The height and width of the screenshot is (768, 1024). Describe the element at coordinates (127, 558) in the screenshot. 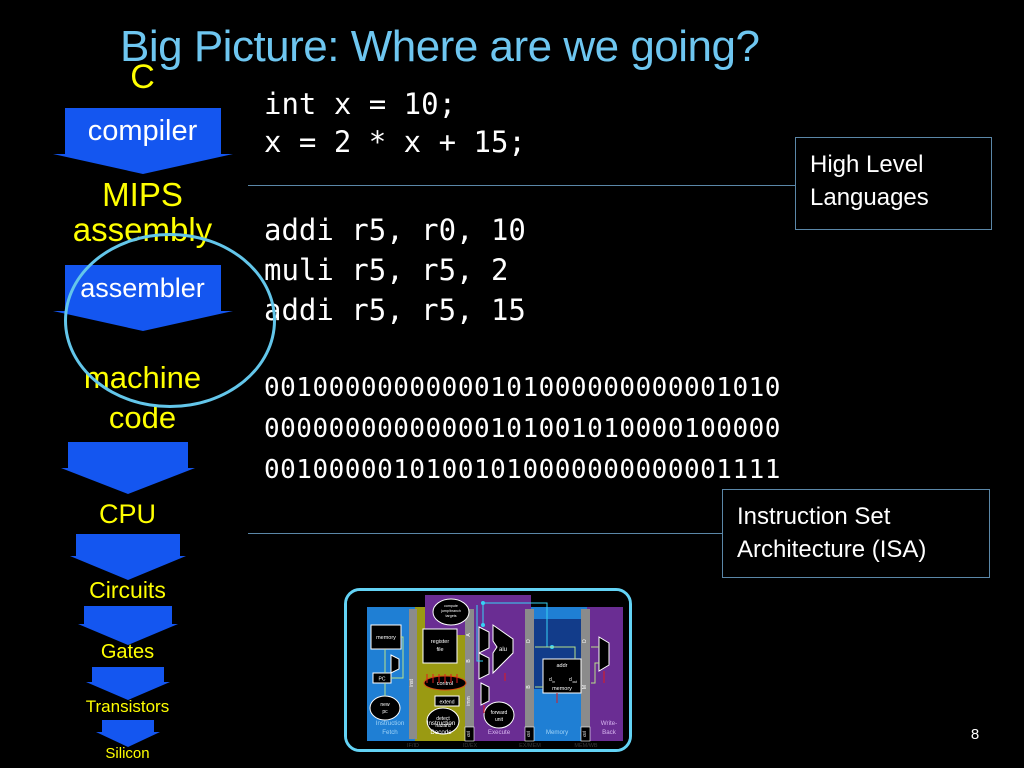

I see `arrow-cpu-to-circuits` at that location.